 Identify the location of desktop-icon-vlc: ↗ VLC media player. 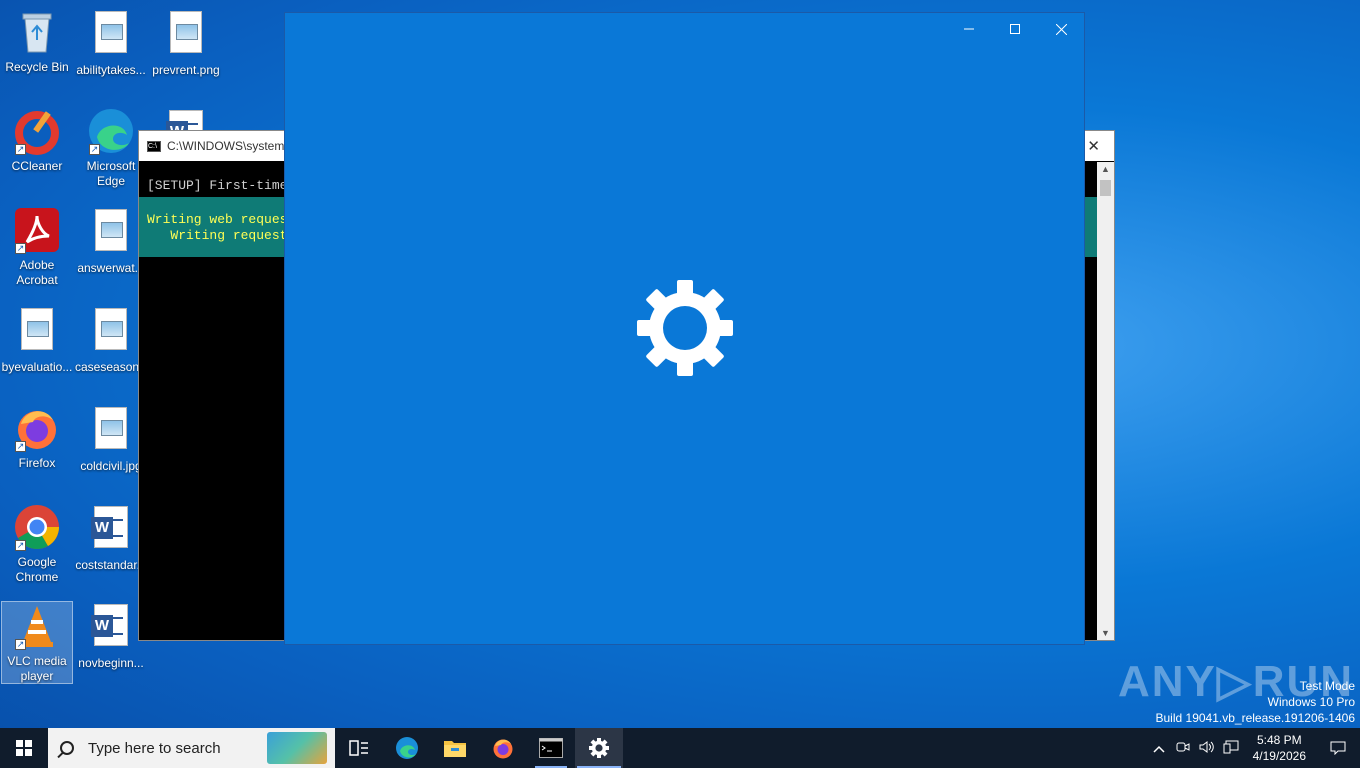
(37, 642).